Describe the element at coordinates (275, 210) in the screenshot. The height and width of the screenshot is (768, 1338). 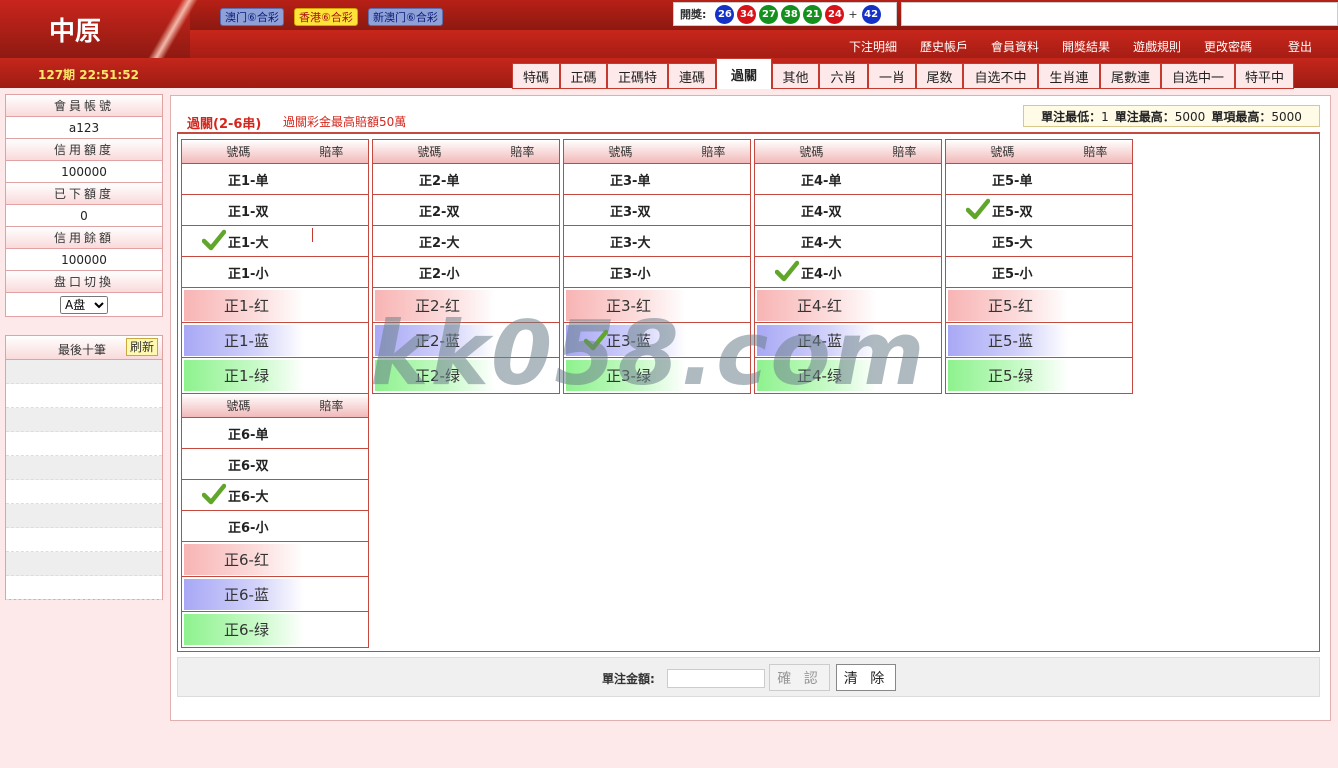
I see `table-row: 正1-双` at that location.